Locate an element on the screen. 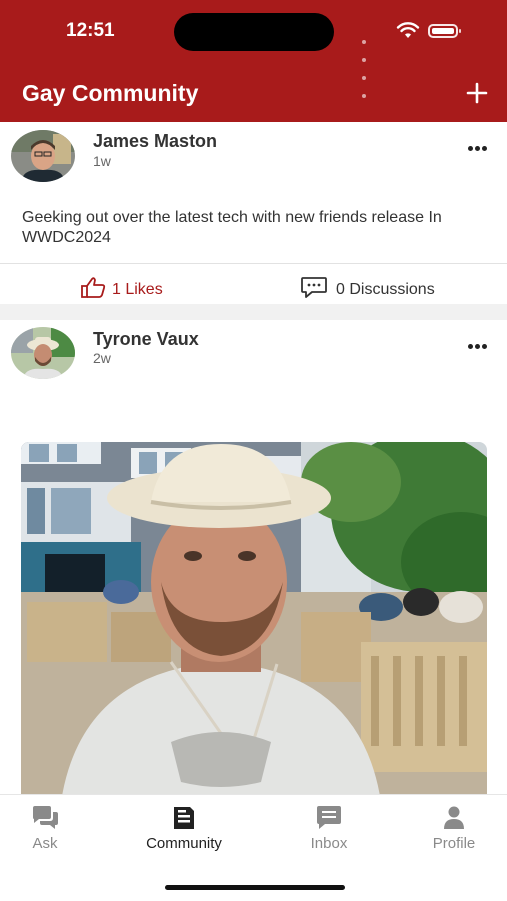  status-time: 12:51 is located at coordinates (90, 30).